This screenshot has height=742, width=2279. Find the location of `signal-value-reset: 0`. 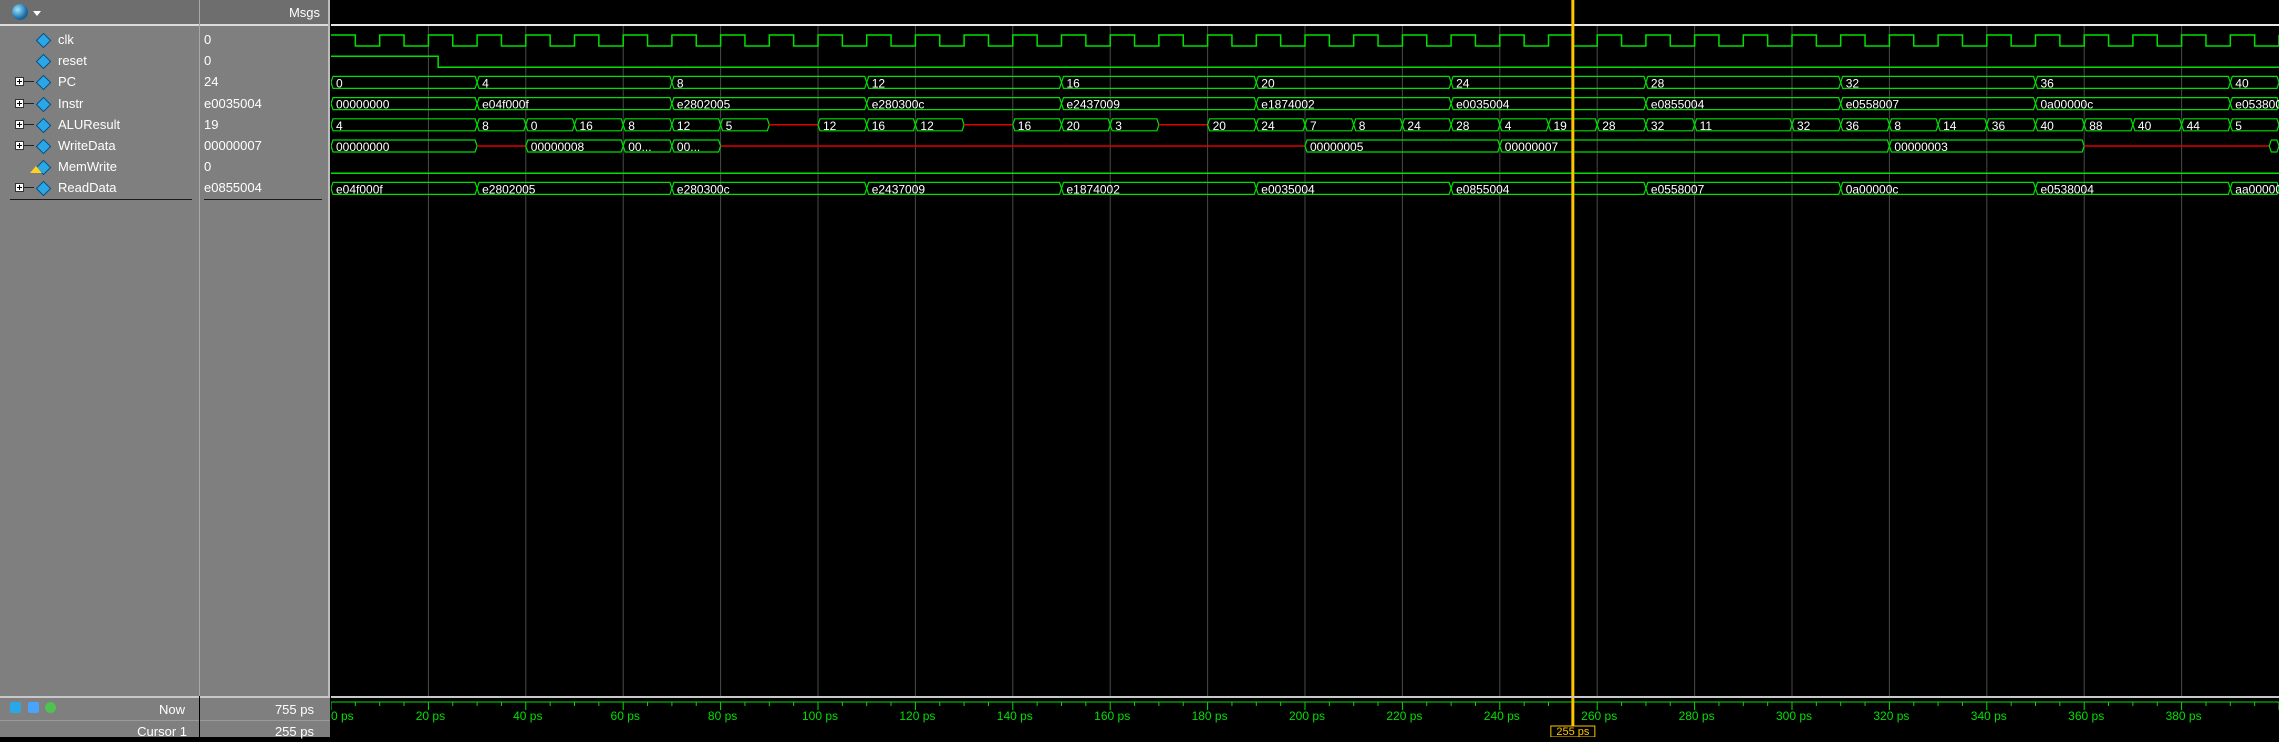

signal-value-reset: 0 is located at coordinates (264, 61).